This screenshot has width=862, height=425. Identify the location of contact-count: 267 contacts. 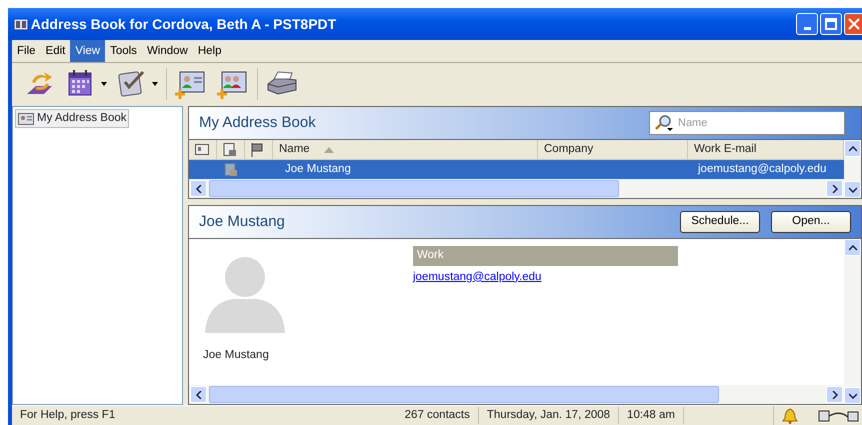
(437, 415).